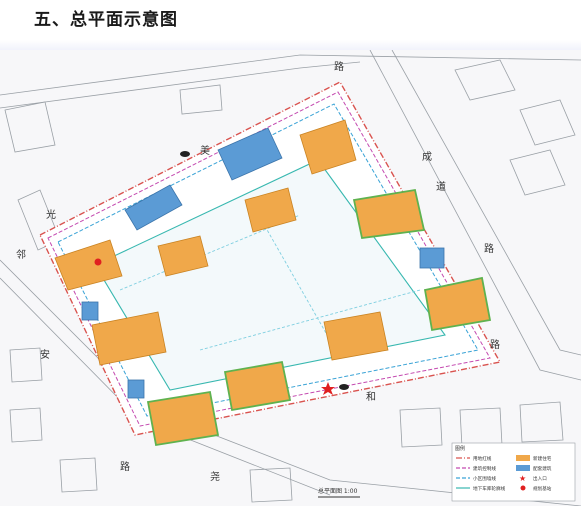 The width and height of the screenshot is (581, 506). I want to click on legend-swatch: ★, so click(522, 478).